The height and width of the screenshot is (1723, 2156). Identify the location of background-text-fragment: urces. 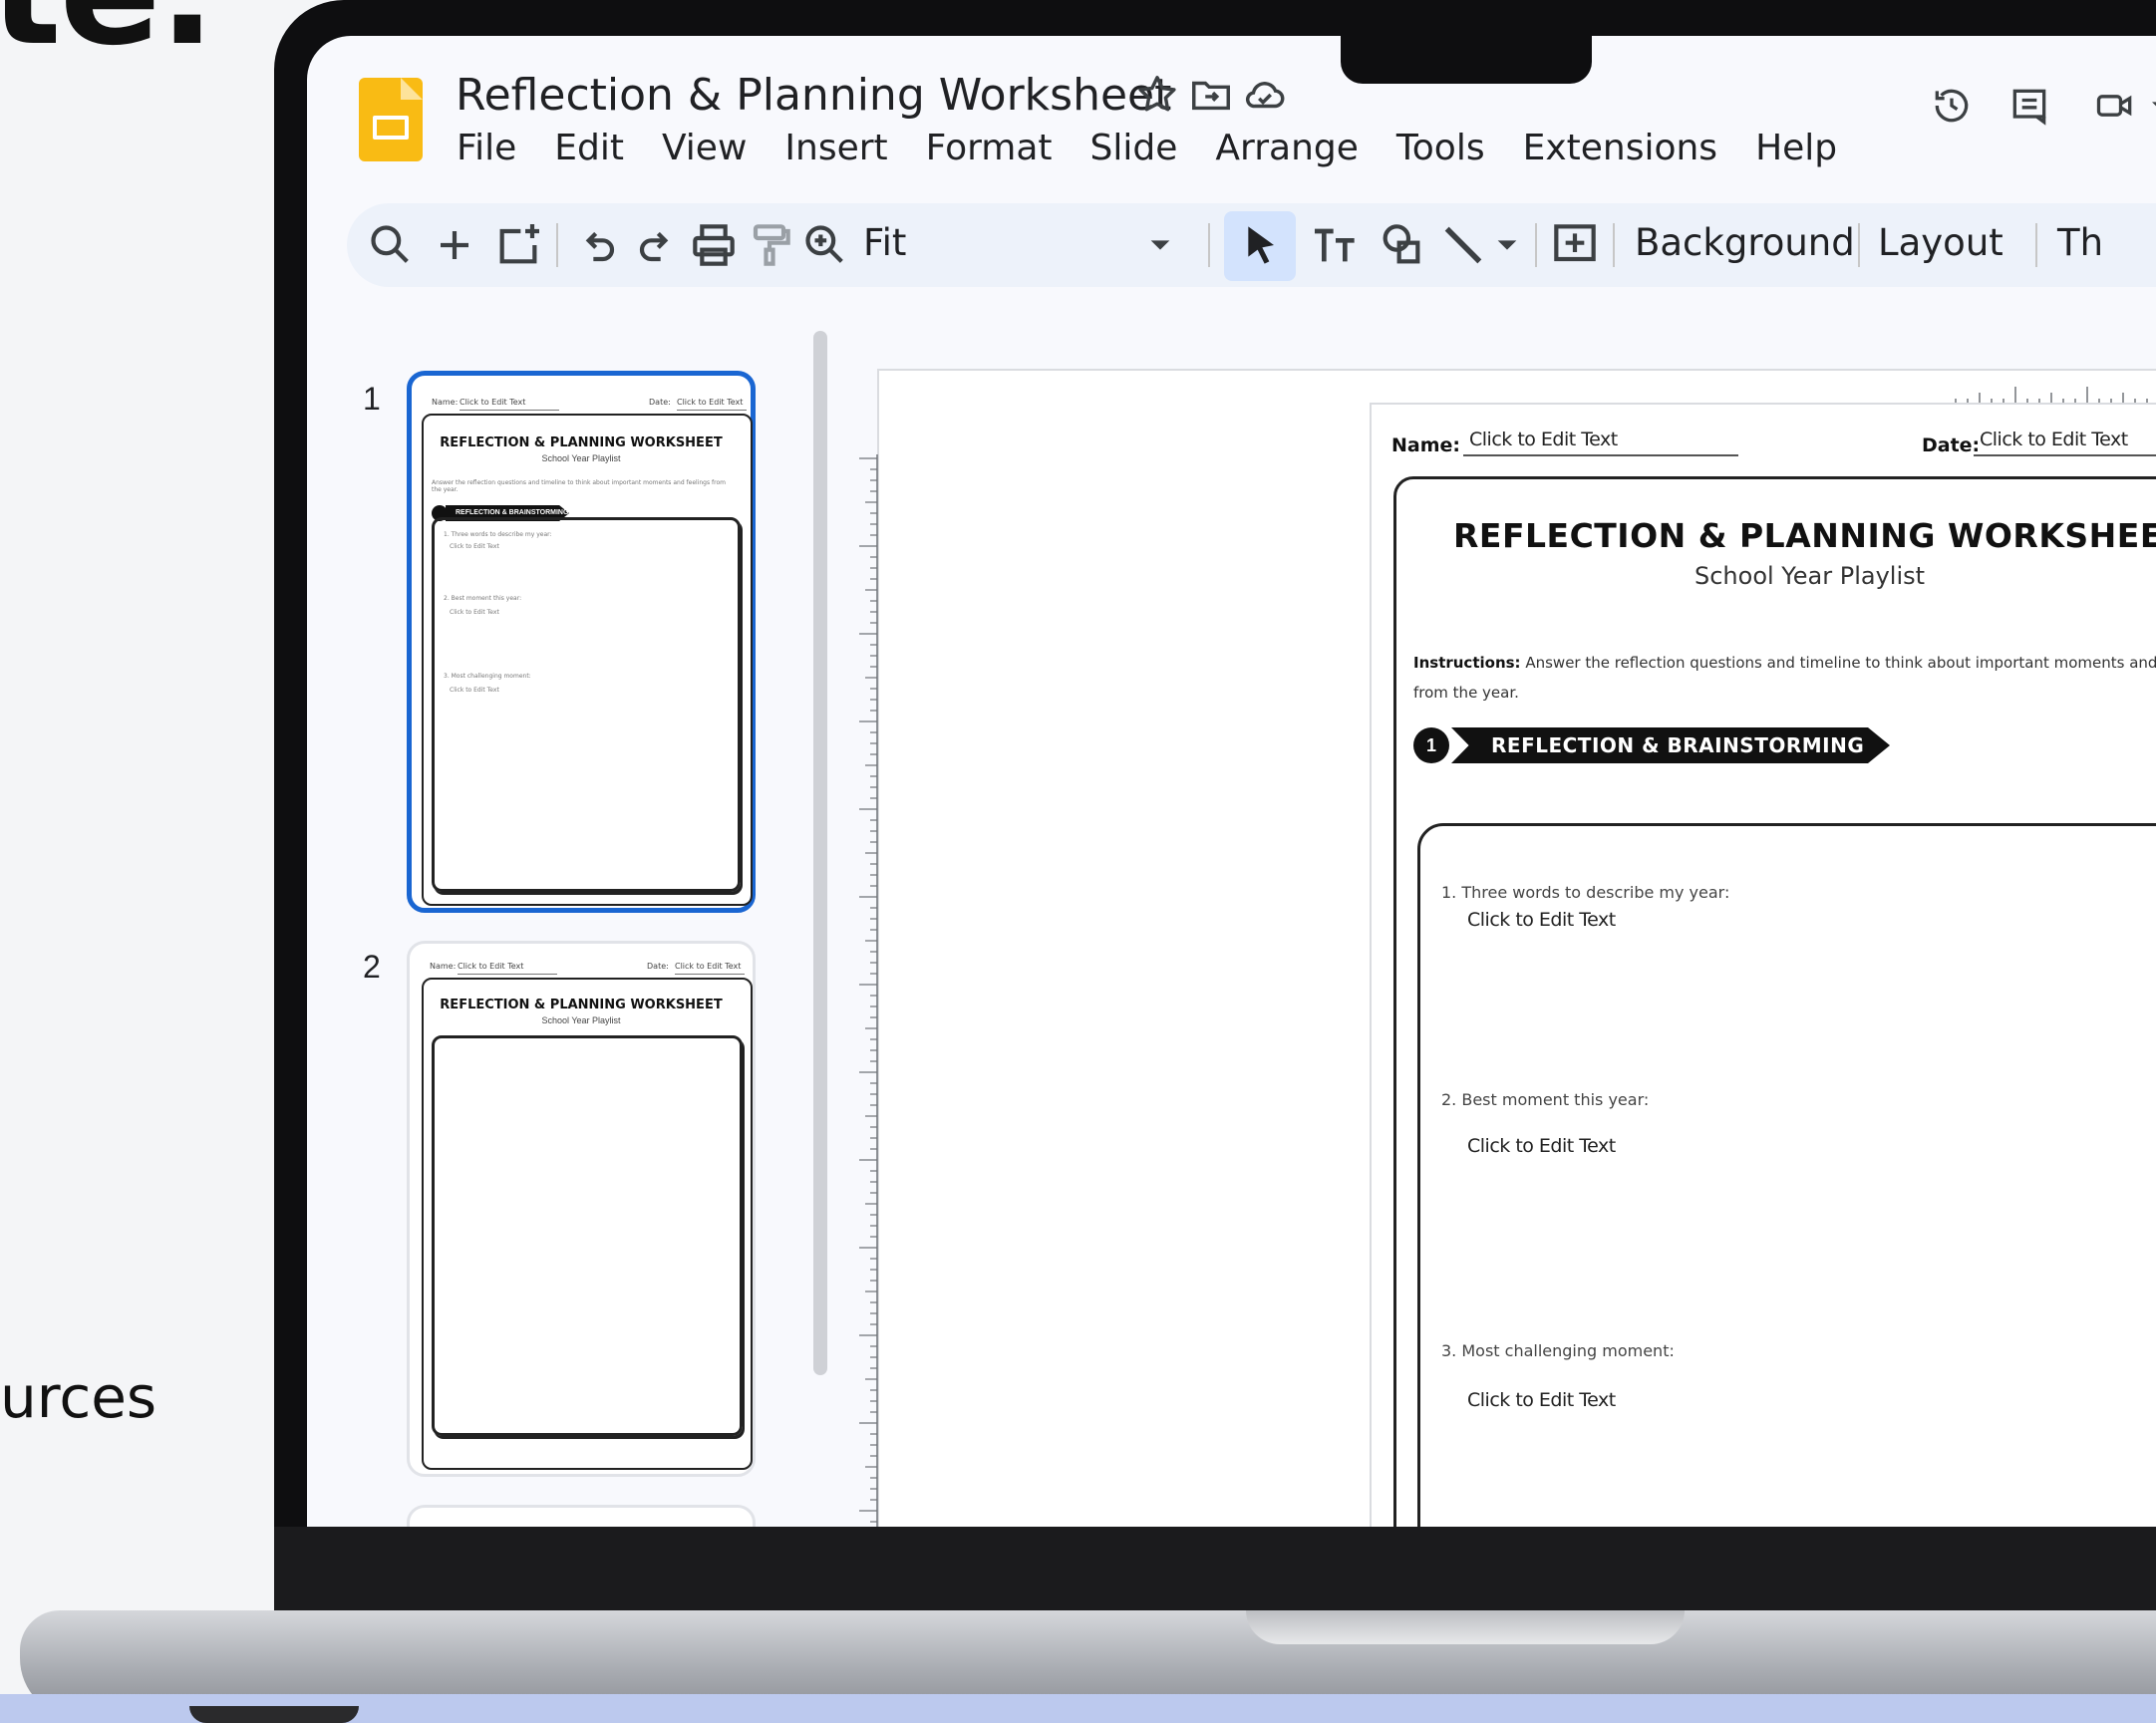
(78, 1397).